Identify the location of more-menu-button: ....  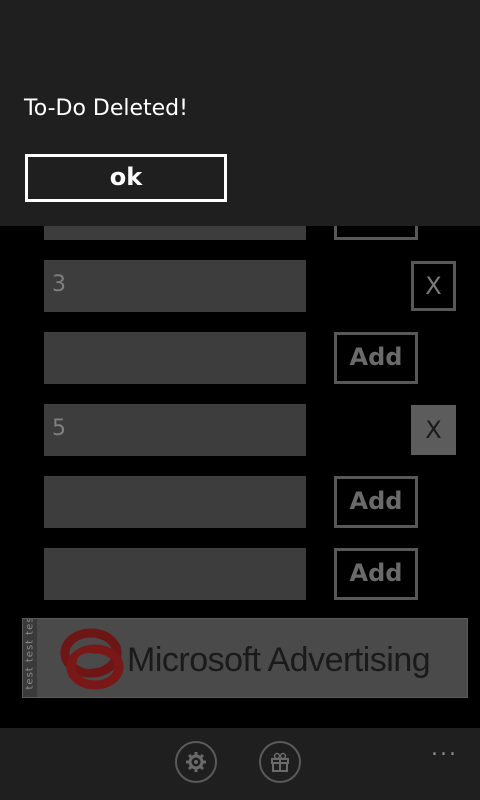
(444, 748).